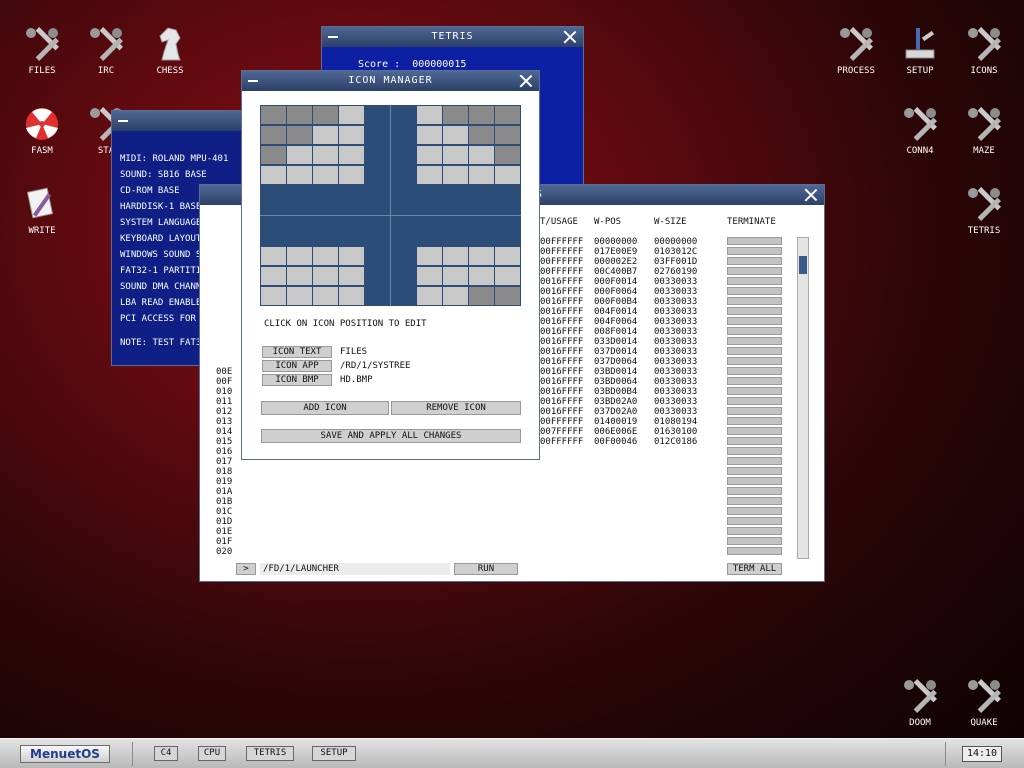 This screenshot has height=768, width=1024. I want to click on setup-line: SYSTEM LANGUAGE, so click(160, 223).